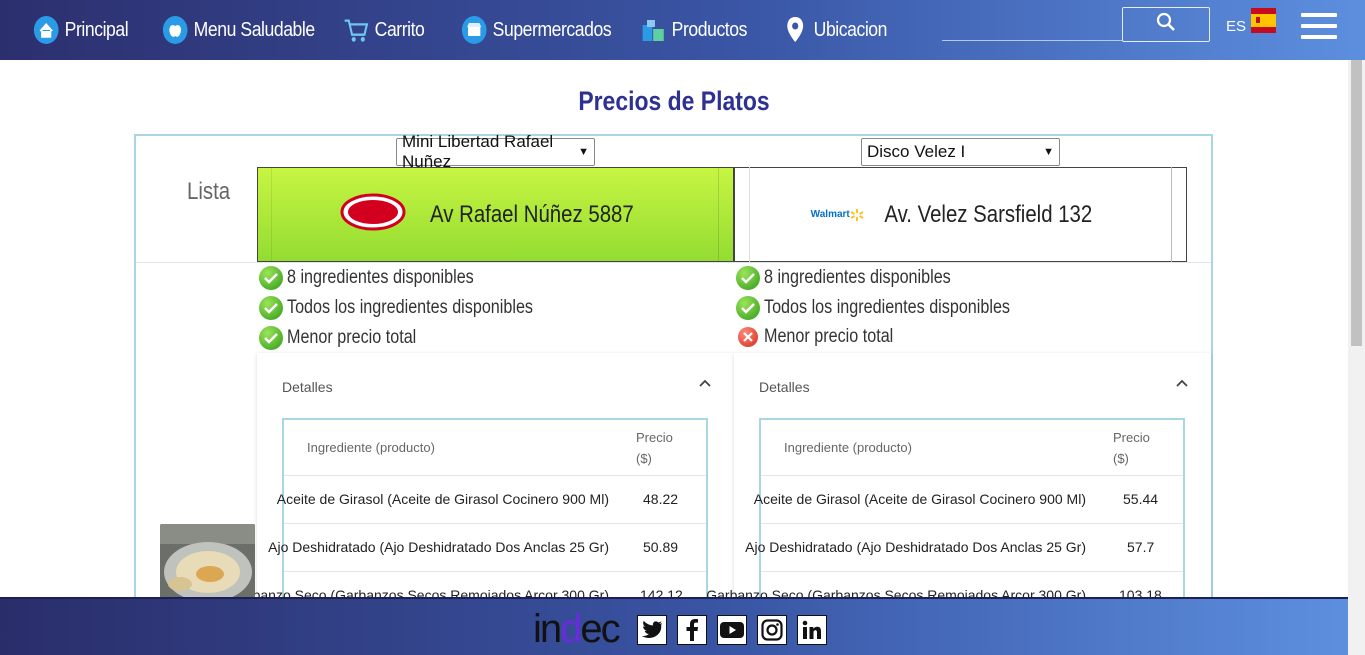 Image resolution: width=1365 pixels, height=655 pixels. I want to click on cross-icon, so click(748, 337).